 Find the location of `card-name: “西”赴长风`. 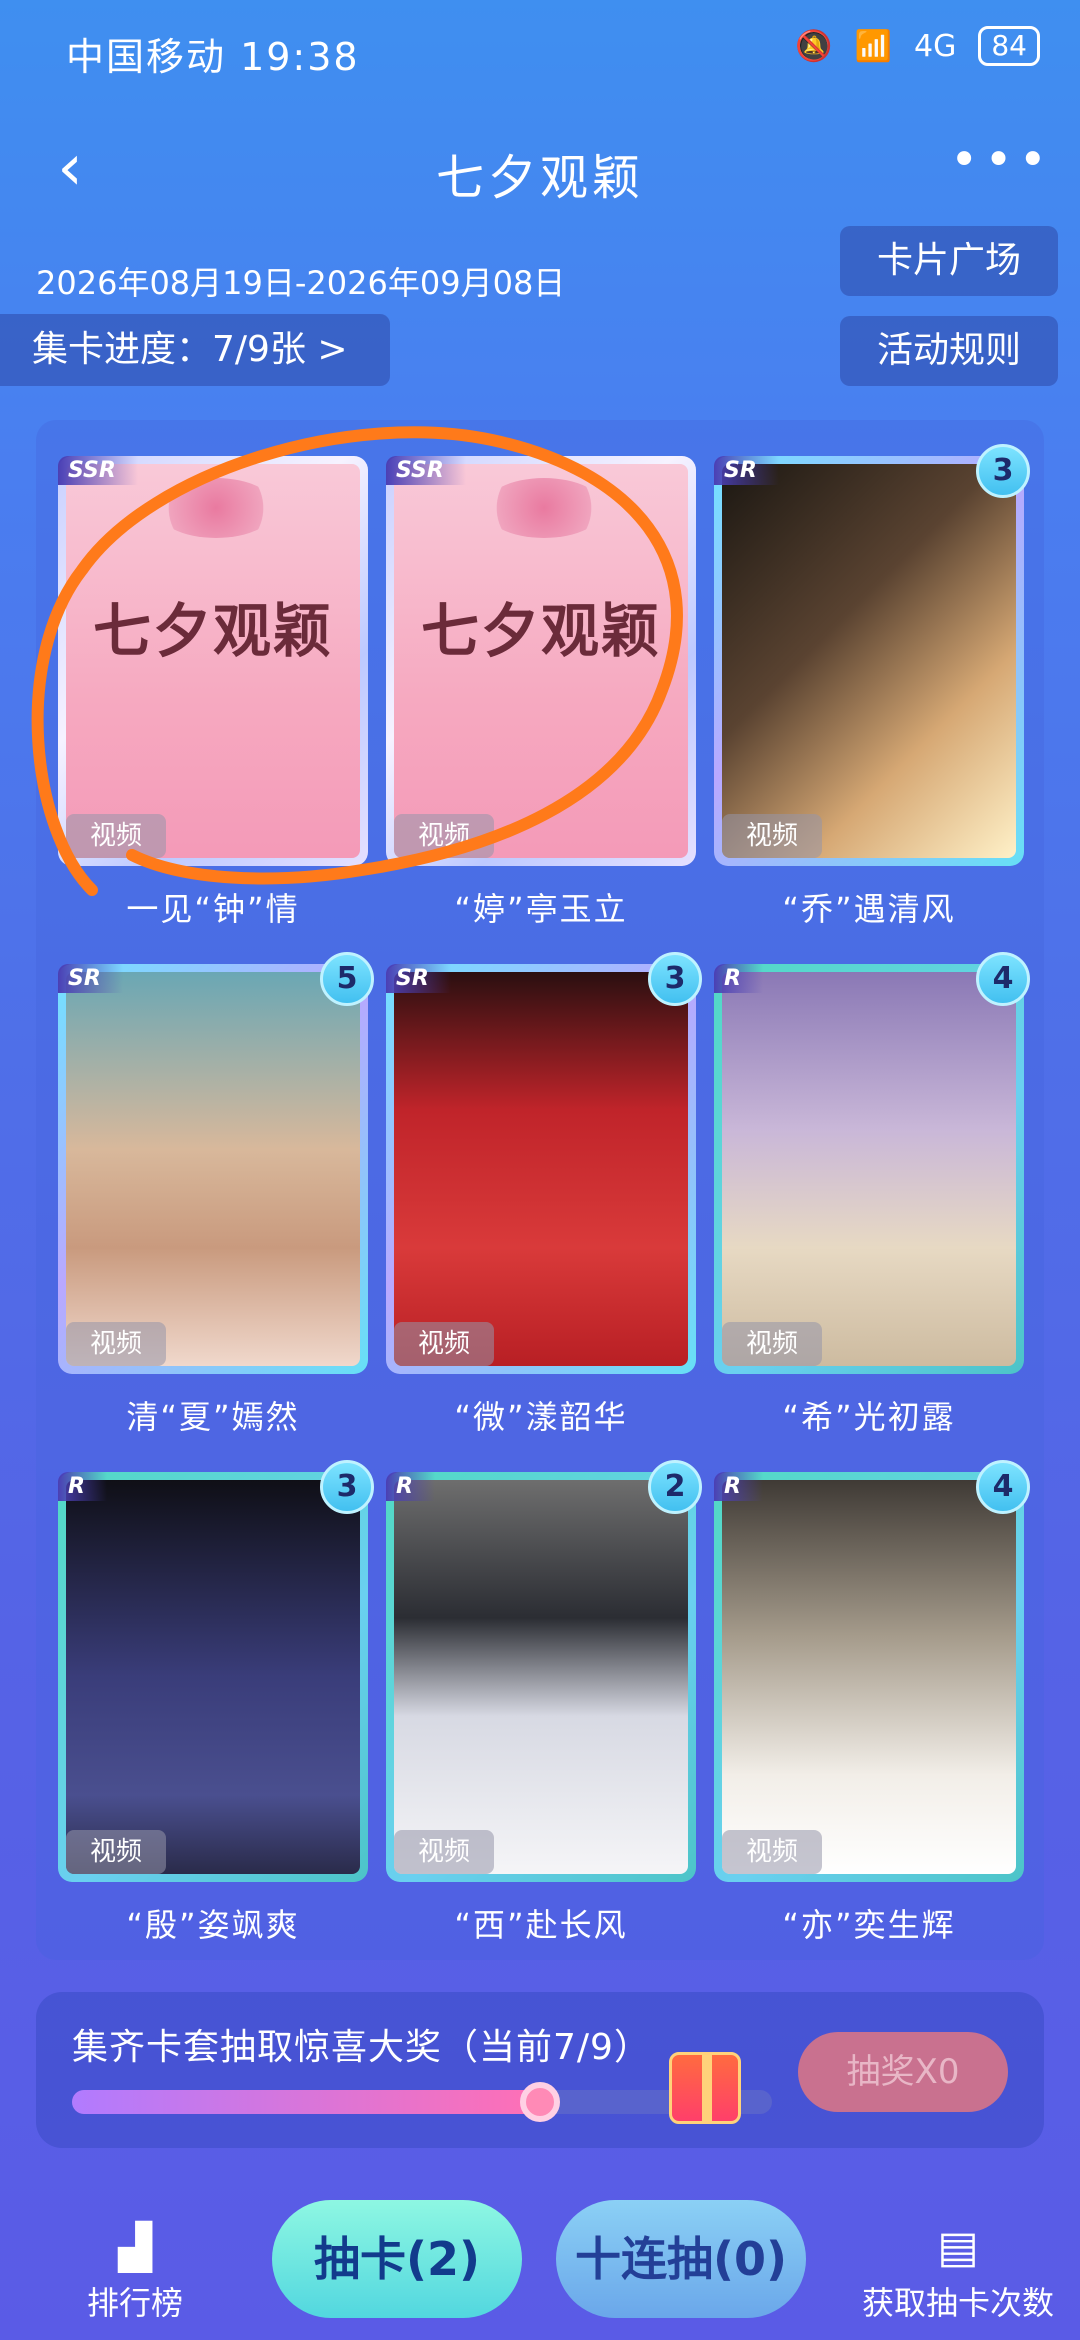

card-name: “西”赴长风 is located at coordinates (541, 1925).